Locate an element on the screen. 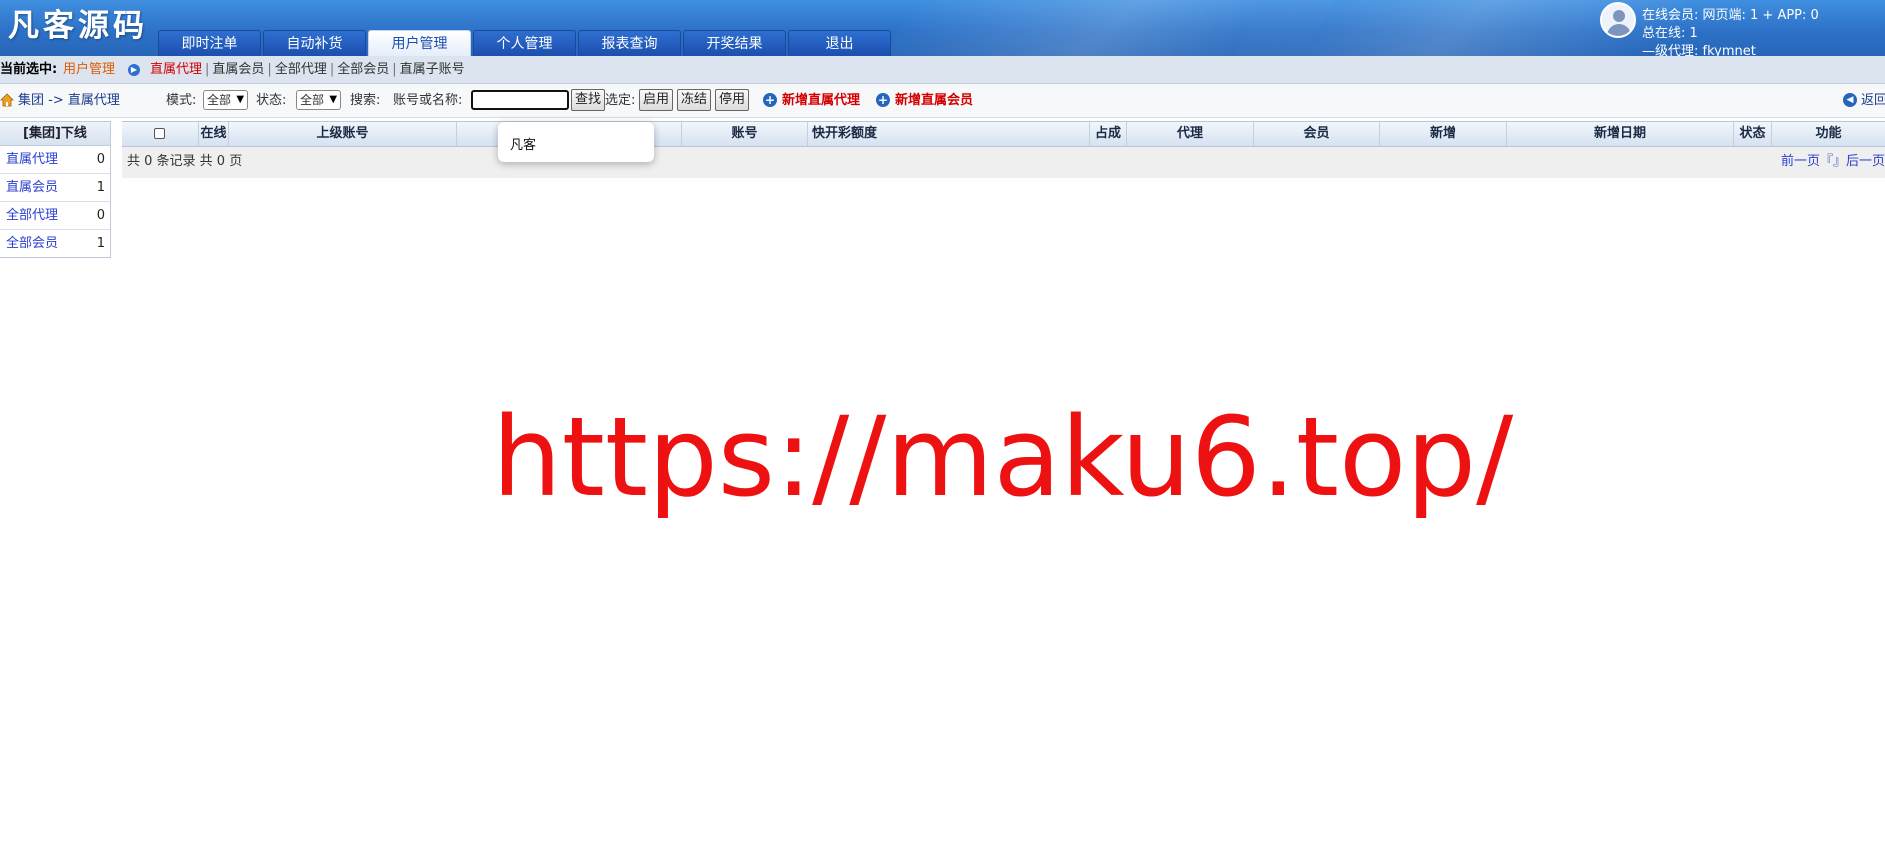 This screenshot has height=863, width=1885. col-agents: 代理 is located at coordinates (1190, 134).